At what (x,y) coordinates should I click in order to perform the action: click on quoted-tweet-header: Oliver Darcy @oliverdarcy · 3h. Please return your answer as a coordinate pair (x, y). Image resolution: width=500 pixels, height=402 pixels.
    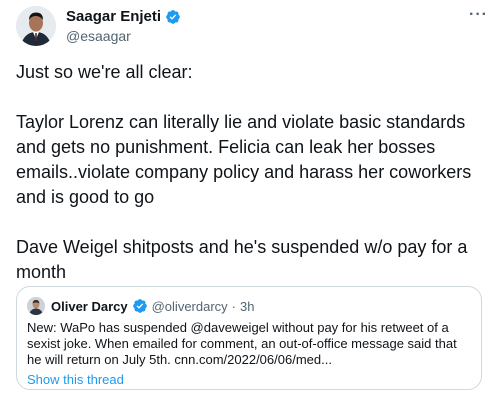
    Looking at the image, I should click on (140, 306).